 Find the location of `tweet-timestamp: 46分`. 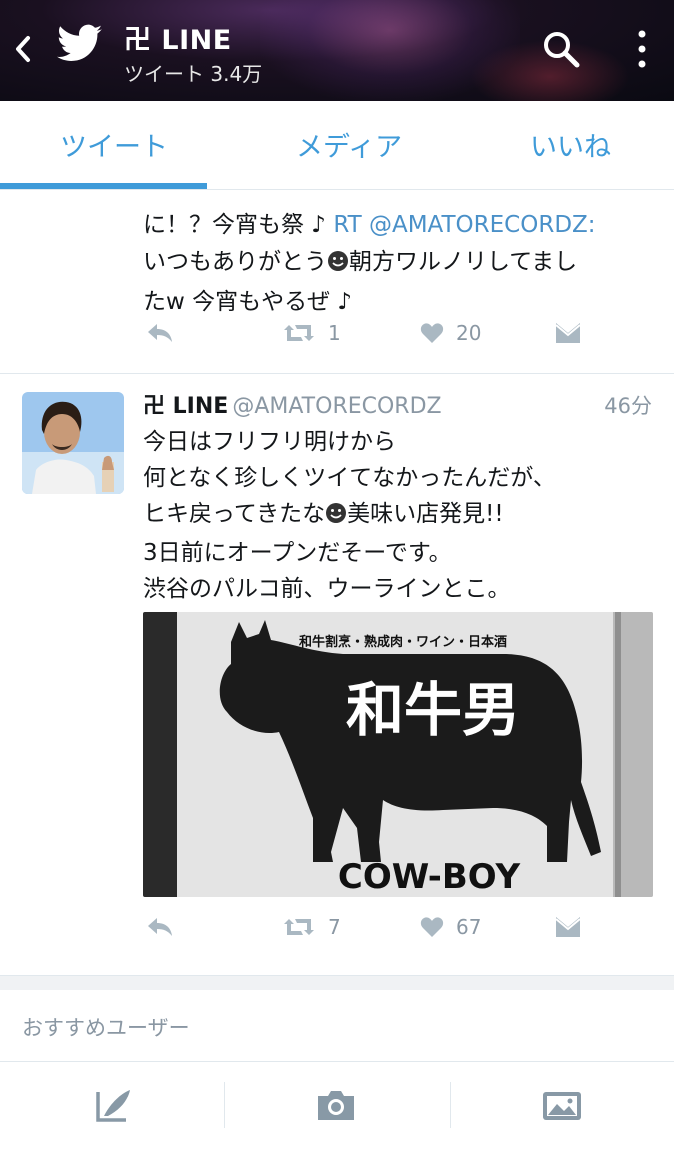

tweet-timestamp: 46分 is located at coordinates (628, 406).